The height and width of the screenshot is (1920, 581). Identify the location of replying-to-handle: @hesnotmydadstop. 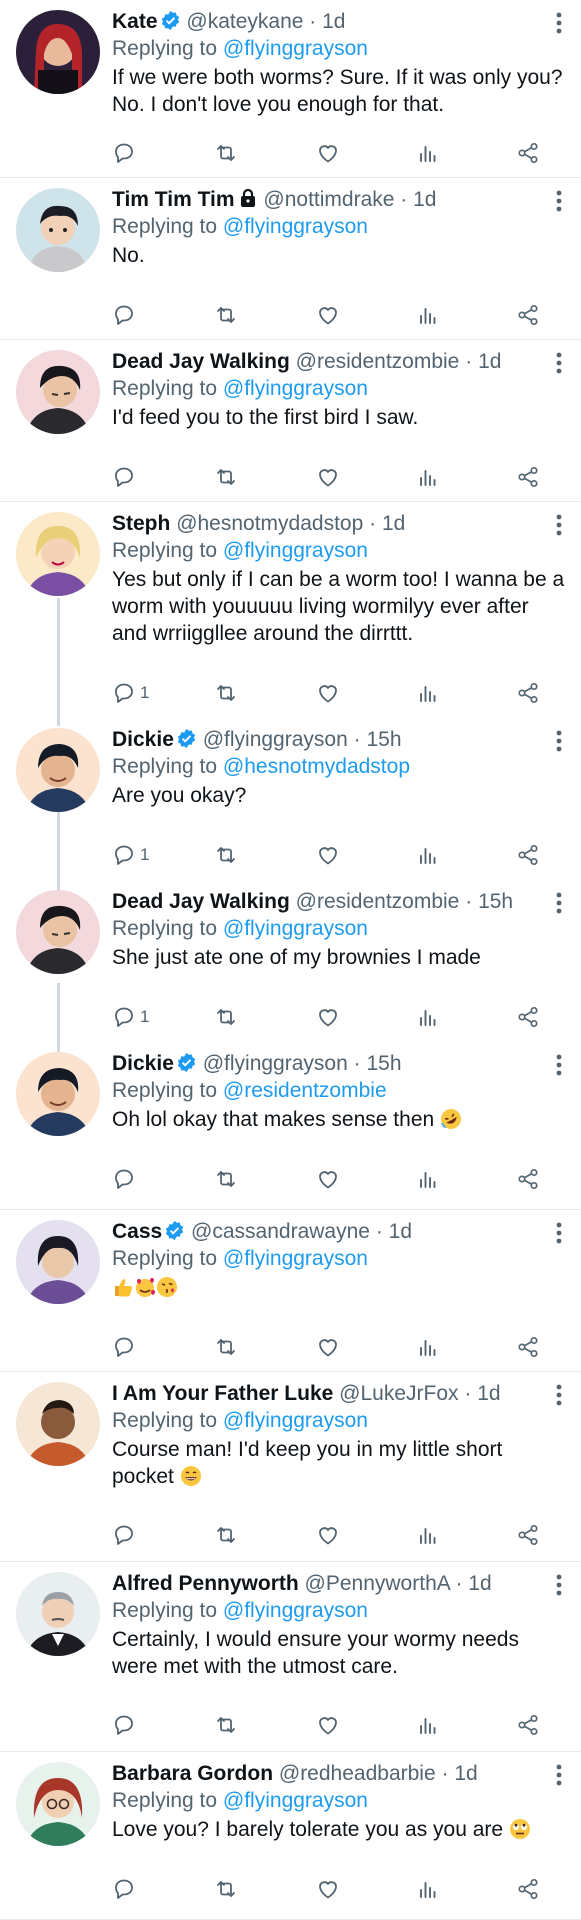
(316, 766).